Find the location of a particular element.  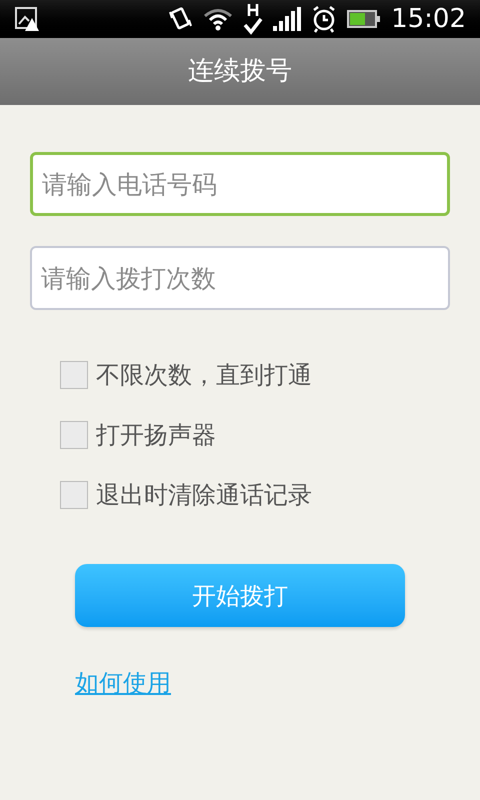

signal-icon is located at coordinates (287, 19).